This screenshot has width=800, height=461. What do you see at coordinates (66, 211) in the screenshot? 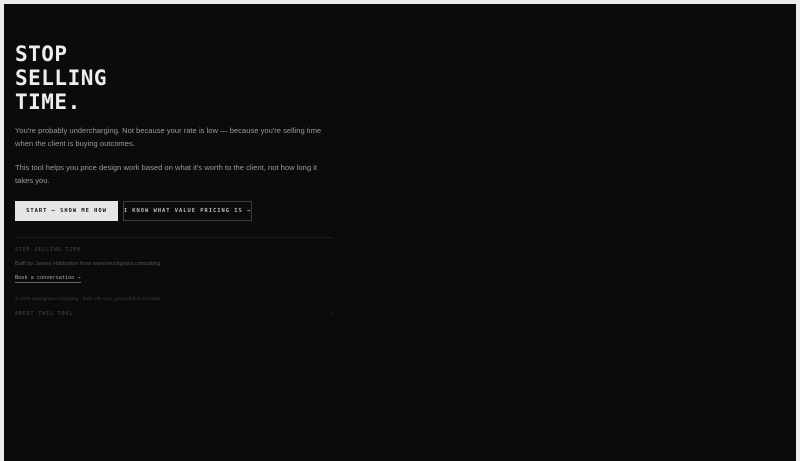
I see `start-button: START — SHOW ME HOW` at bounding box center [66, 211].